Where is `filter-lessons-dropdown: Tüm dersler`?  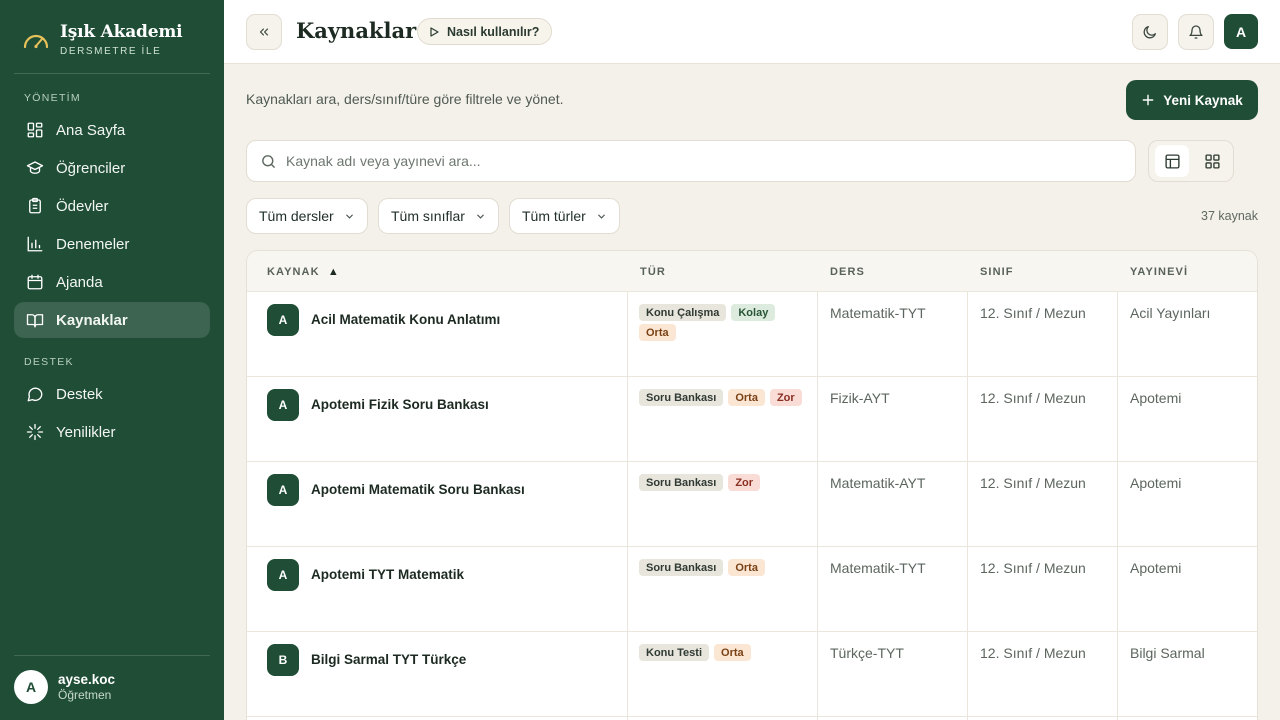
filter-lessons-dropdown: Tüm dersler is located at coordinates (307, 216).